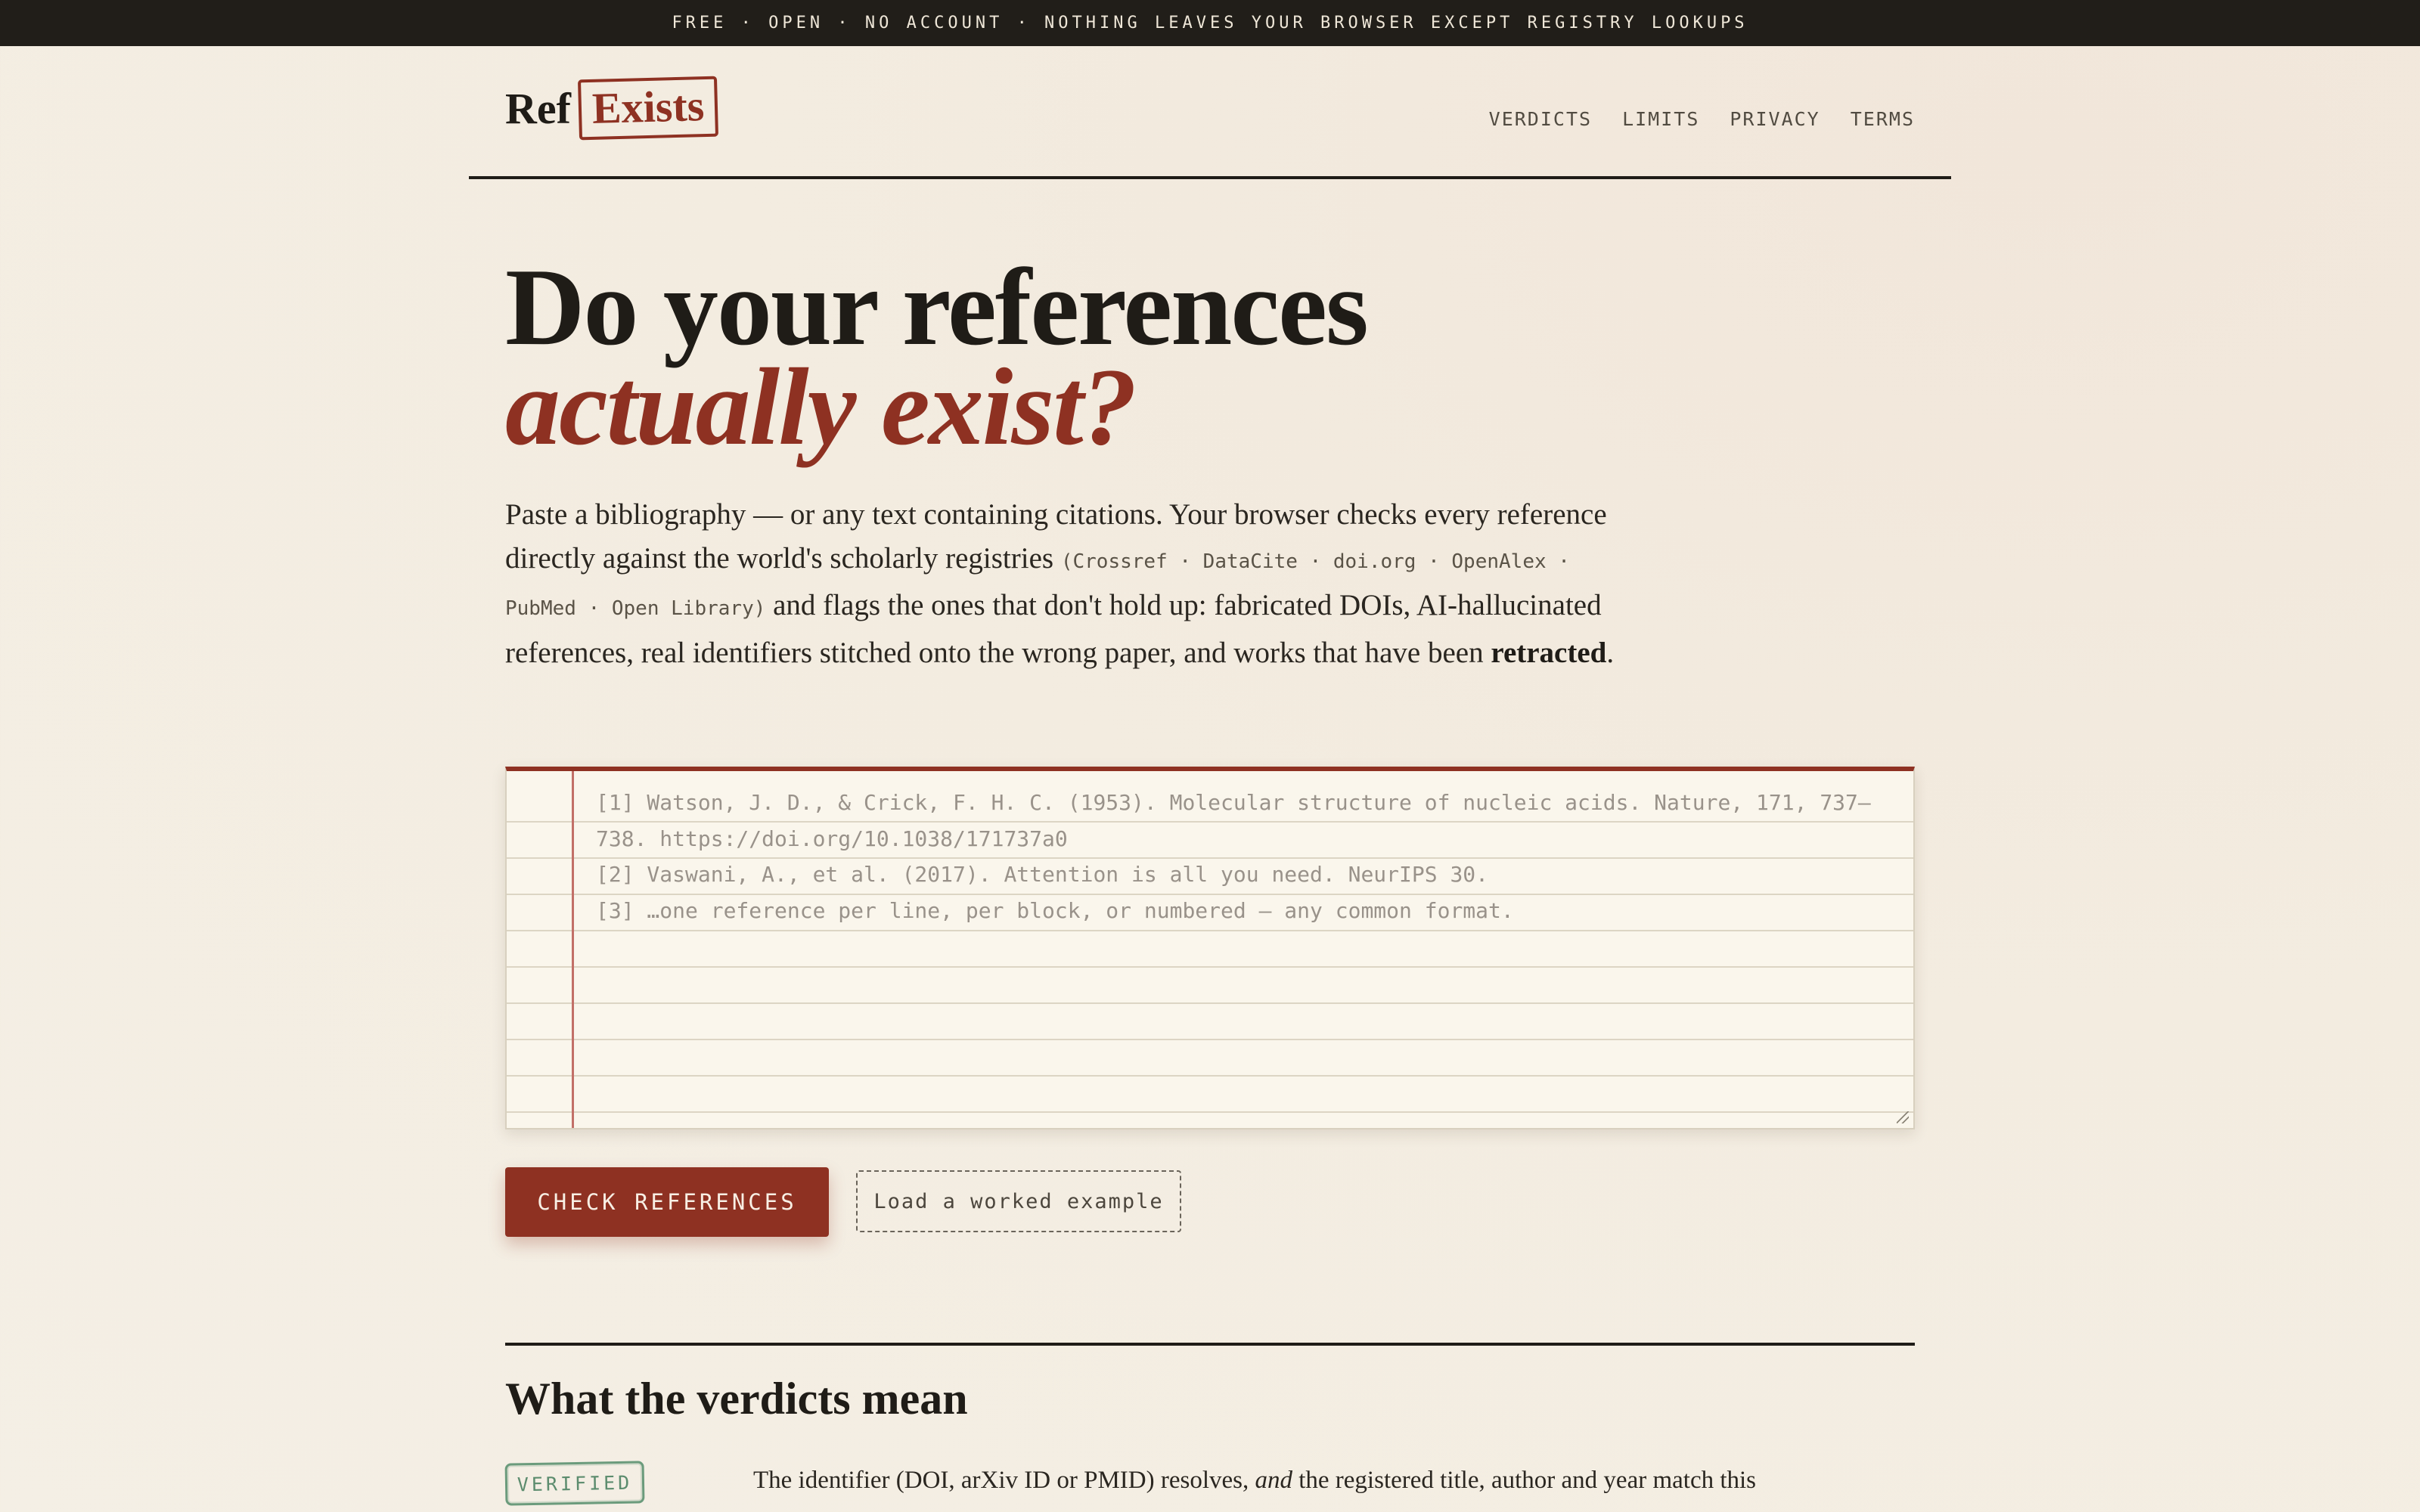  What do you see at coordinates (667, 1202) in the screenshot?
I see `check-references-button: CHECK REFERENCES` at bounding box center [667, 1202].